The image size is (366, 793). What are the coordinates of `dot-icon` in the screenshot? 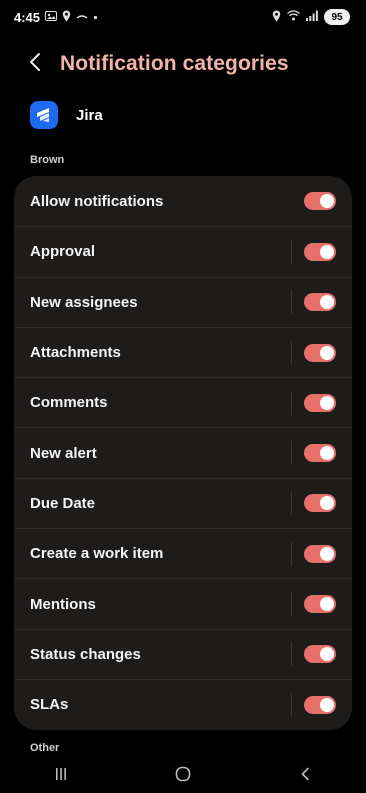 It's located at (95, 17).